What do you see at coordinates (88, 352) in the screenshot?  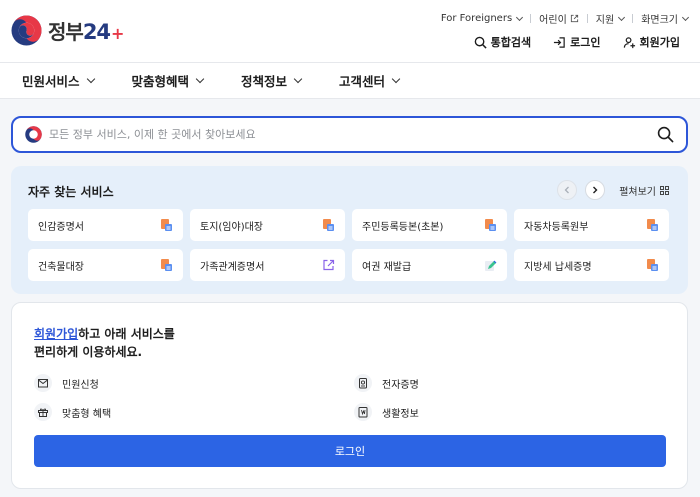 I see `prompt-line2: 편리하게 이용하세요.` at bounding box center [88, 352].